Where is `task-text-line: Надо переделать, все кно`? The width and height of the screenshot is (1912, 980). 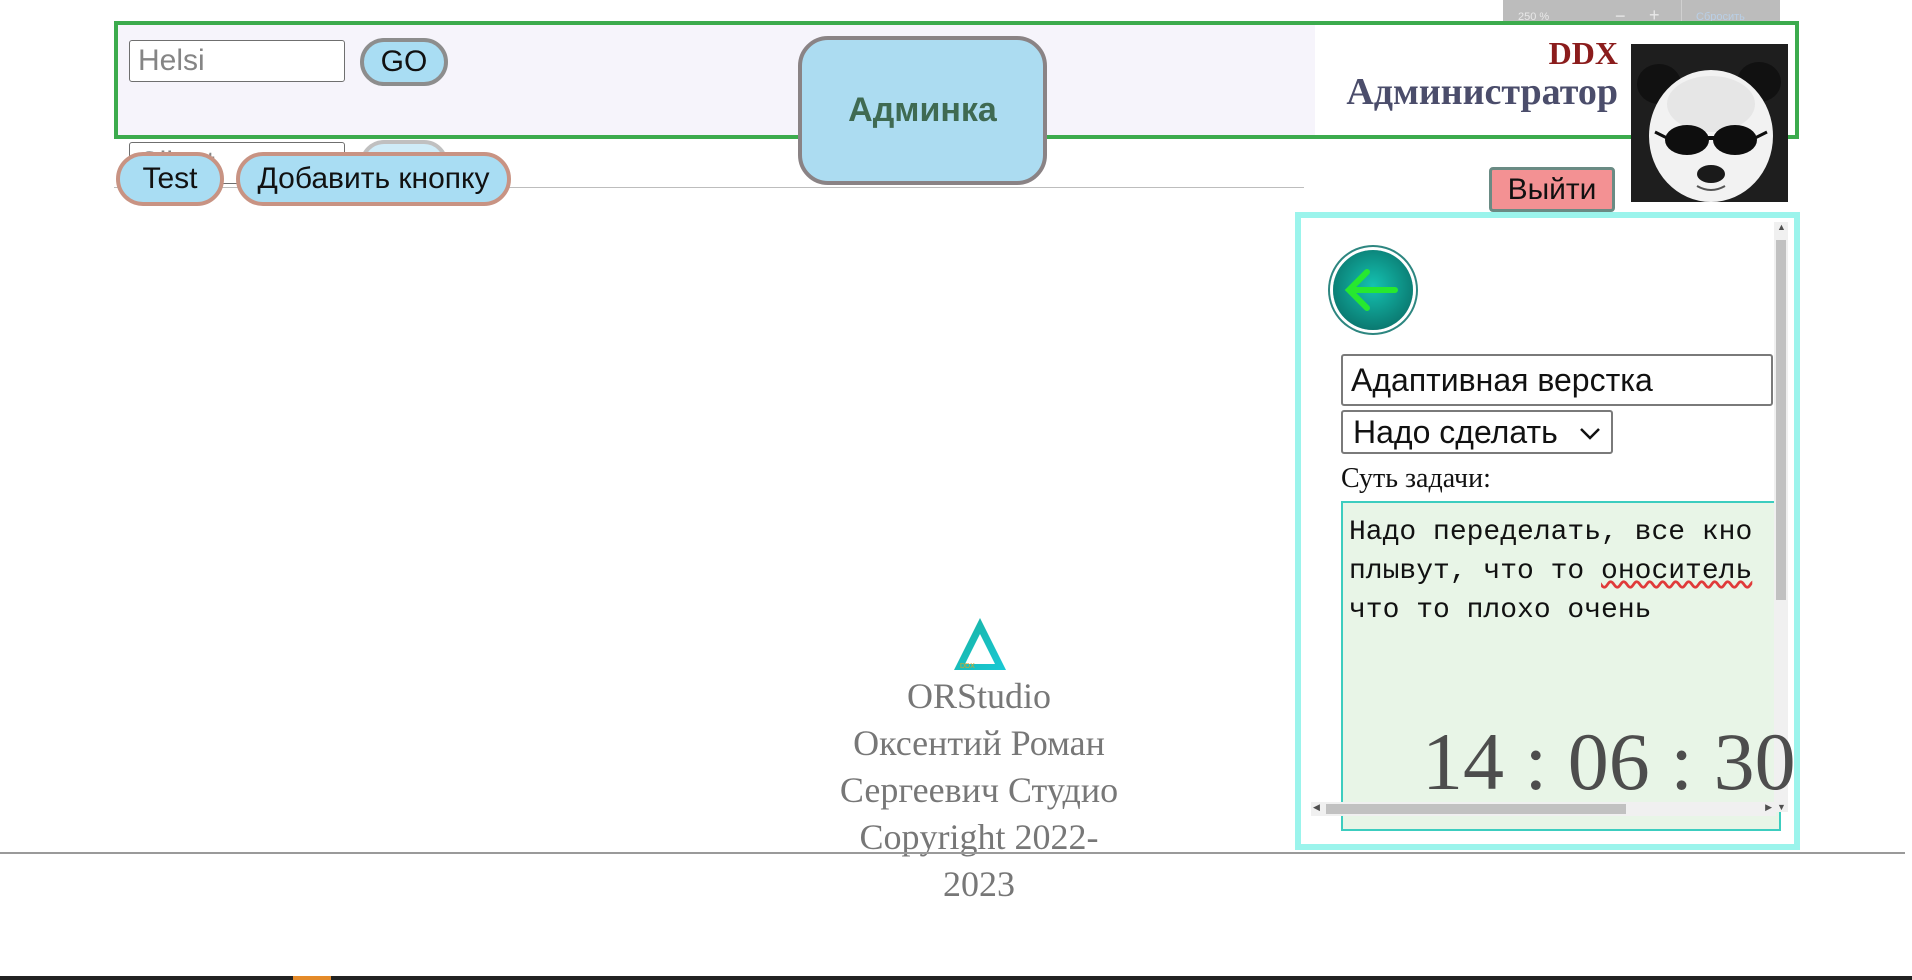
task-text-line: Надо переделать, все кно is located at coordinates (1551, 532).